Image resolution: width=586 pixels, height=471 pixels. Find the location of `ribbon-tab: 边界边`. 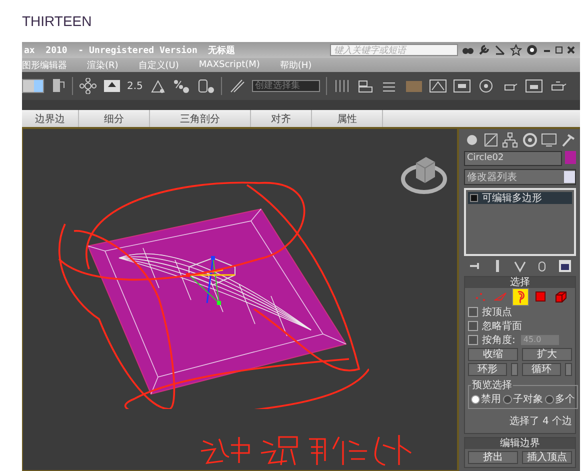

ribbon-tab: 边界边 is located at coordinates (50, 118).